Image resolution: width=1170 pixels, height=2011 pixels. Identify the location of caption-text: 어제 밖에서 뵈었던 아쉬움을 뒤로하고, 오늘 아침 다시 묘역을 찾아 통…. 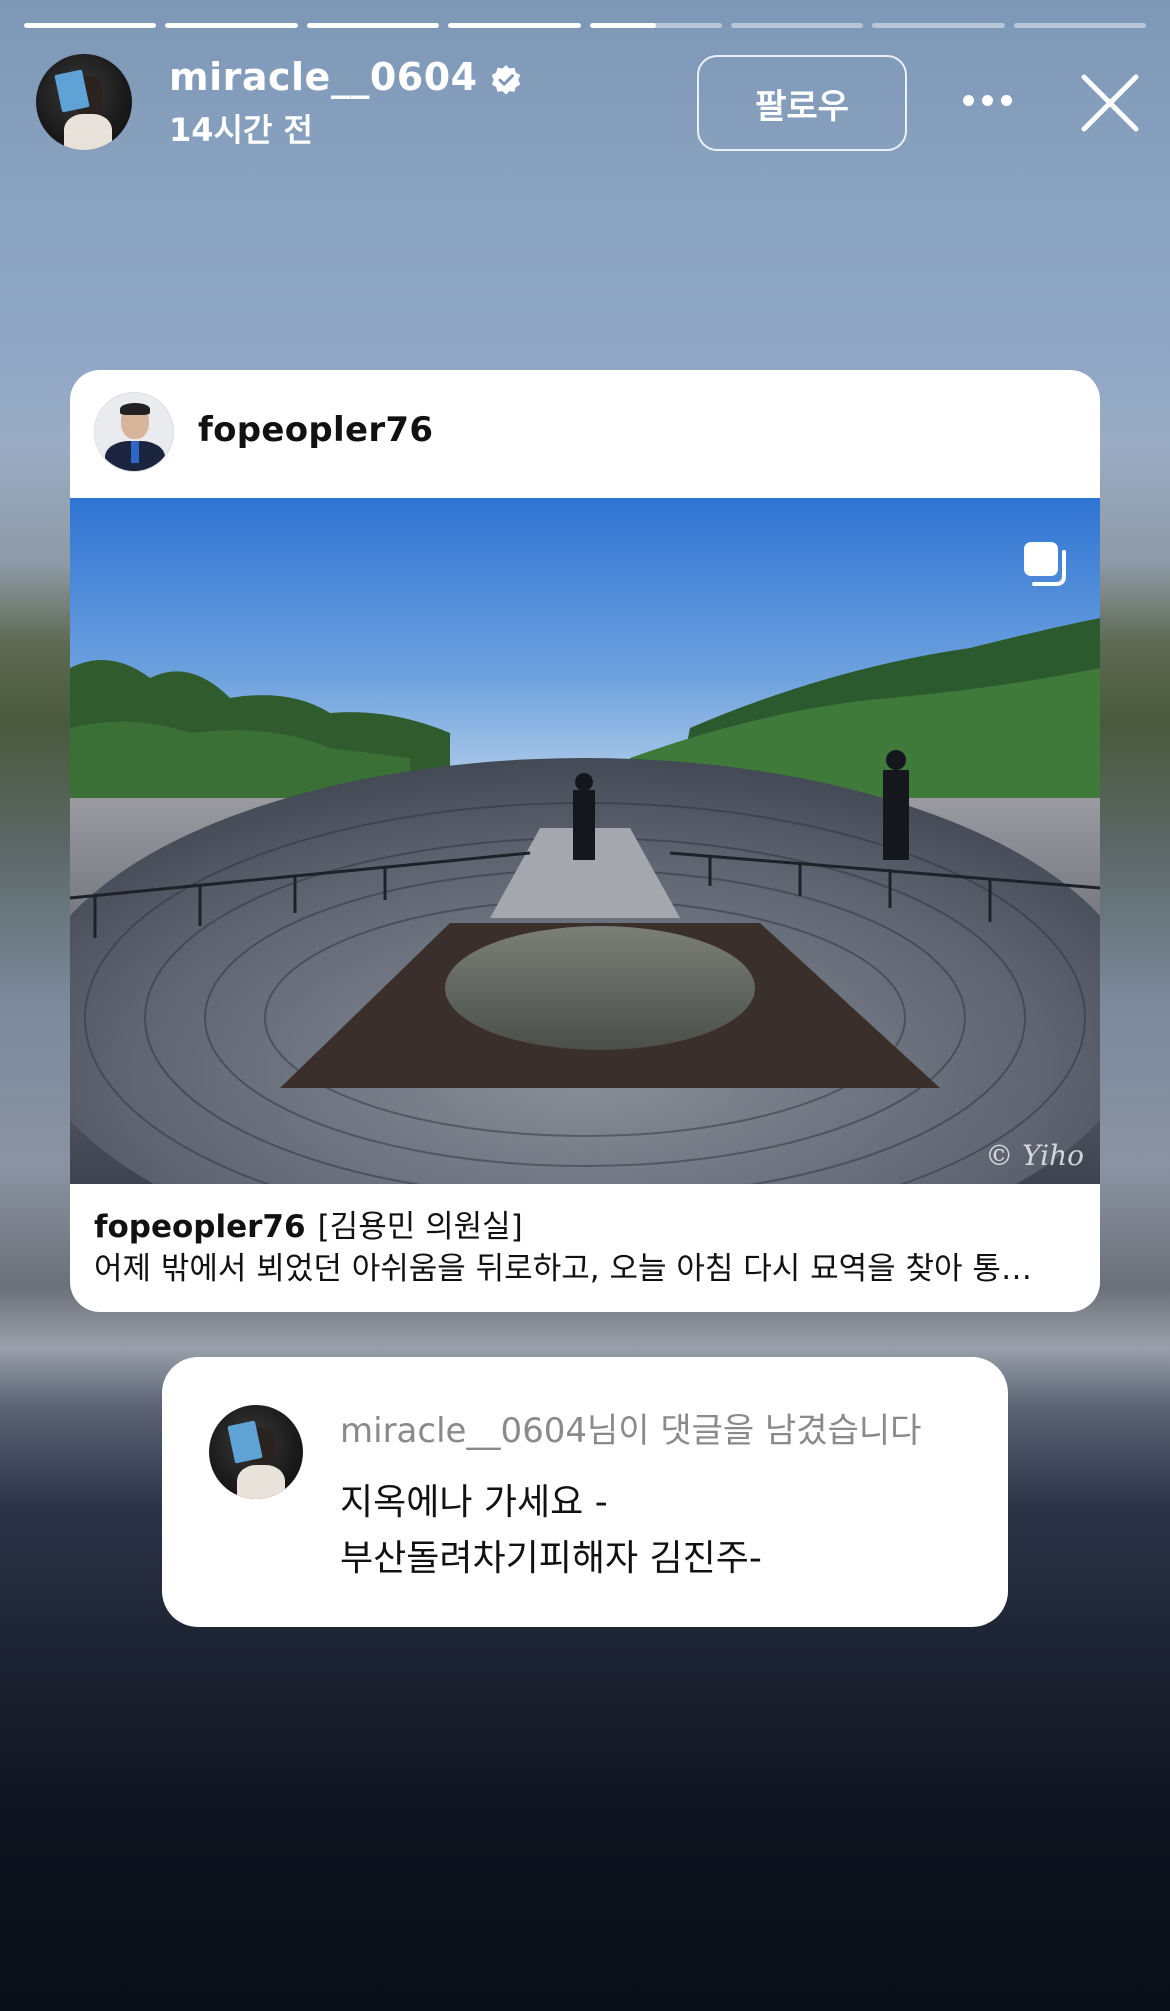
(563, 1269).